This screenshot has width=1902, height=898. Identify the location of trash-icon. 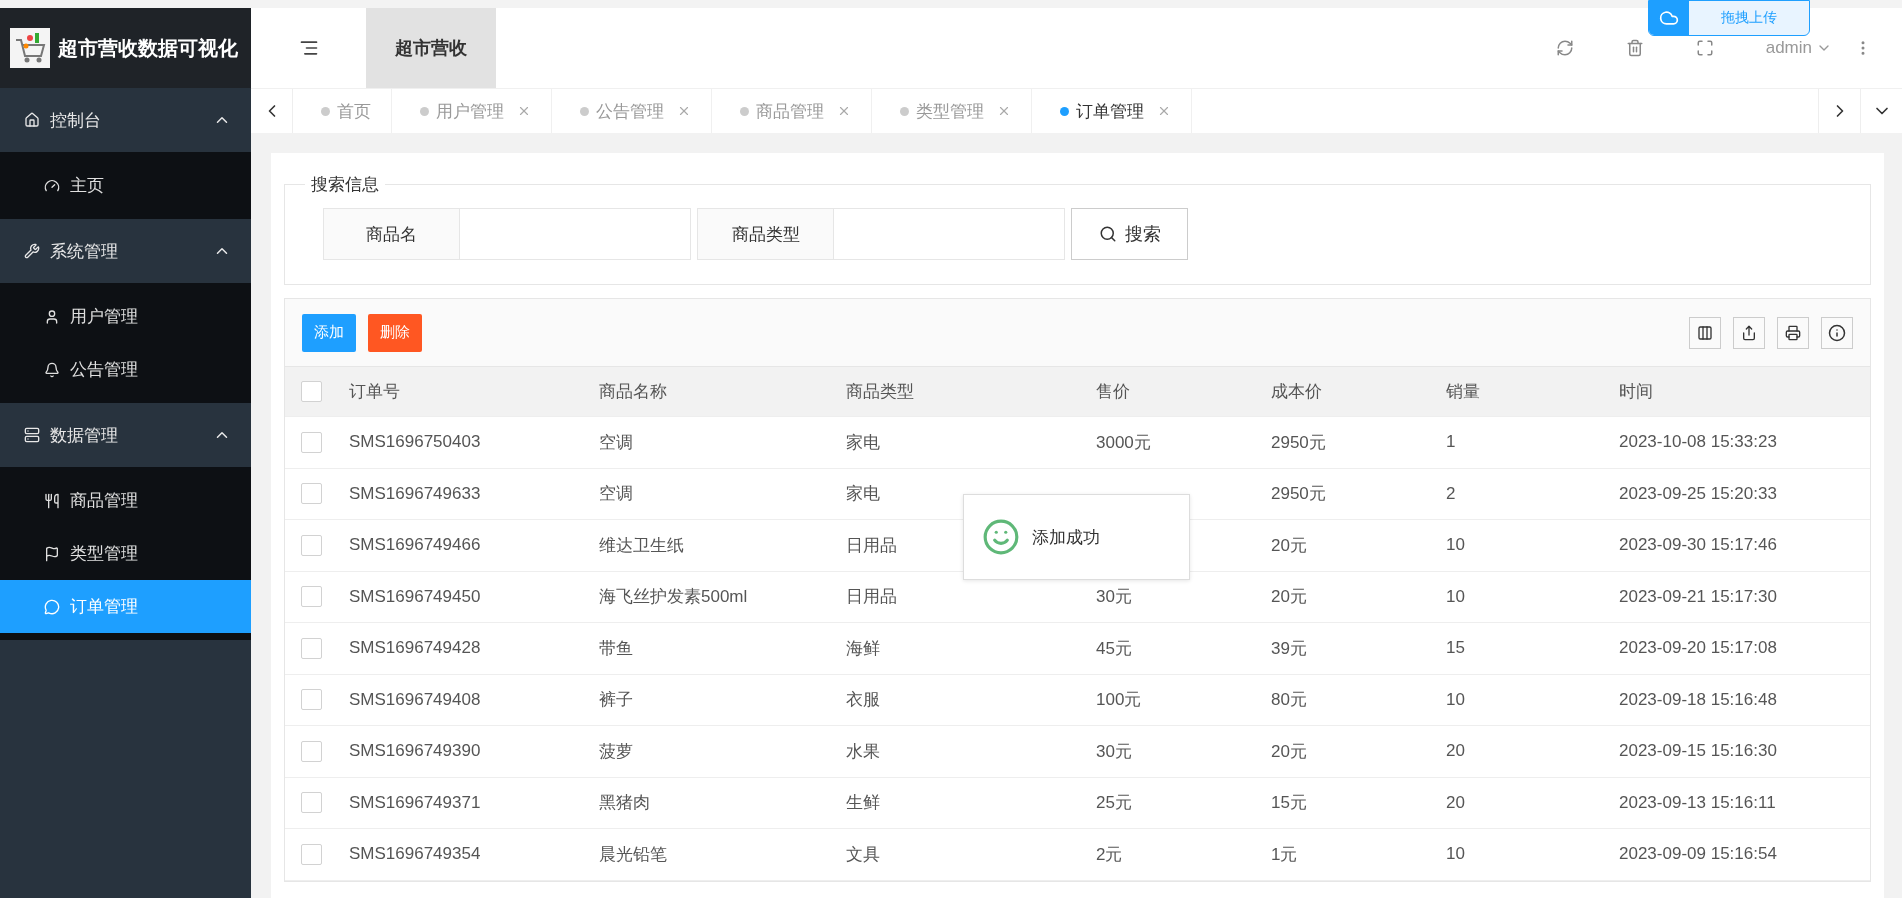
(1634, 48).